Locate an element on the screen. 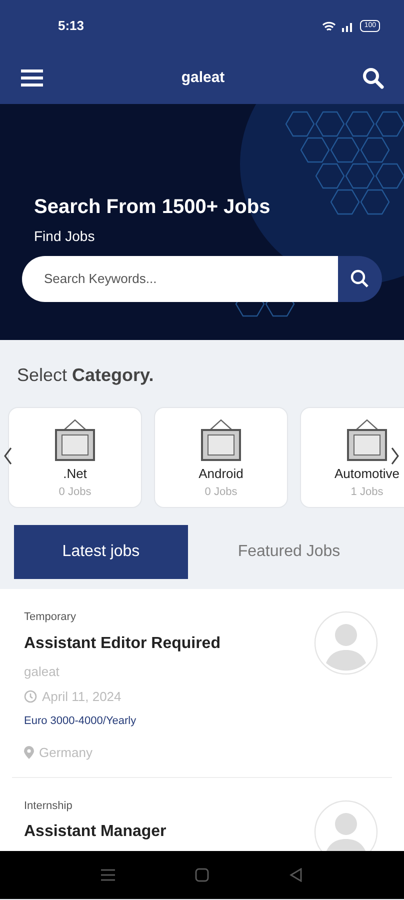 This screenshot has width=404, height=900. avatar-icon is located at coordinates (346, 643).